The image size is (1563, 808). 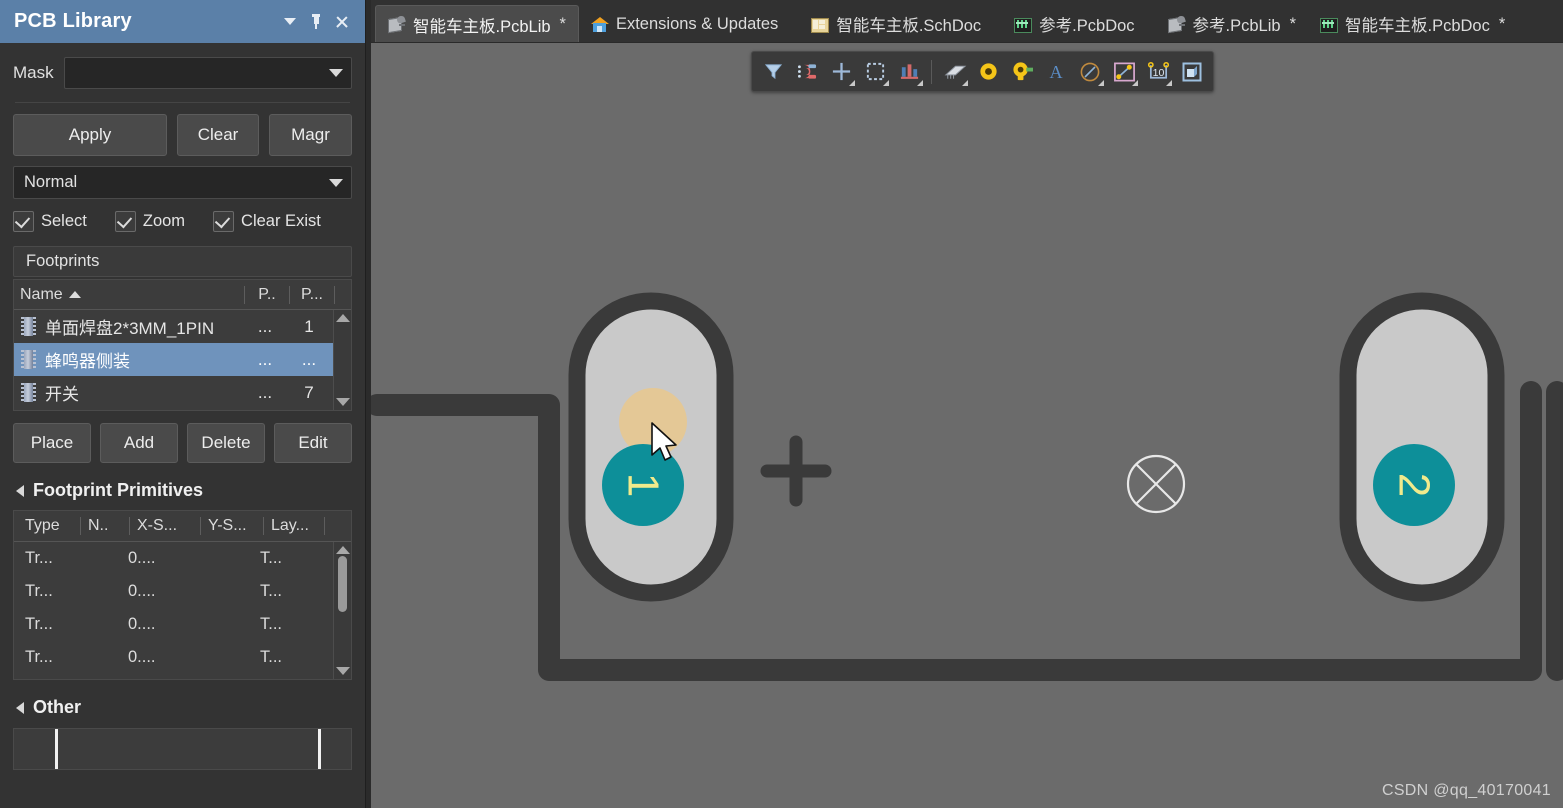 I want to click on other-preview-box, so click(x=182, y=749).